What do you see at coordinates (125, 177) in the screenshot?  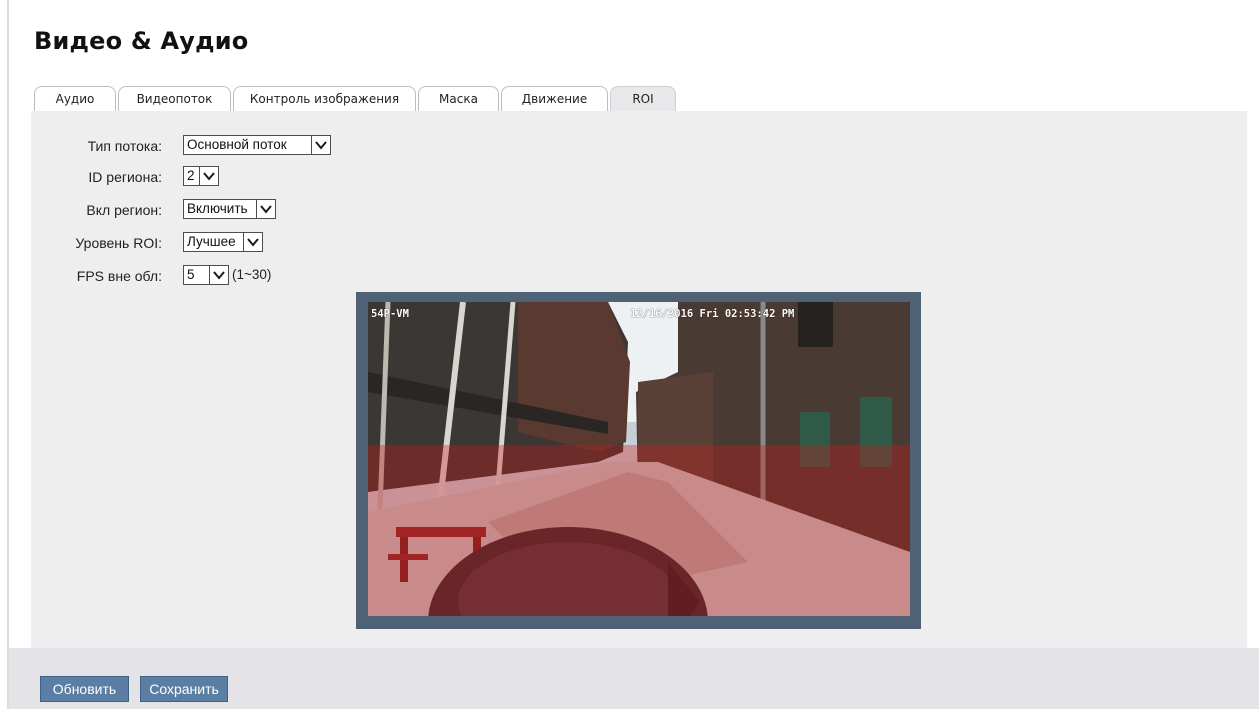 I see `region-id-label: ID региона:` at bounding box center [125, 177].